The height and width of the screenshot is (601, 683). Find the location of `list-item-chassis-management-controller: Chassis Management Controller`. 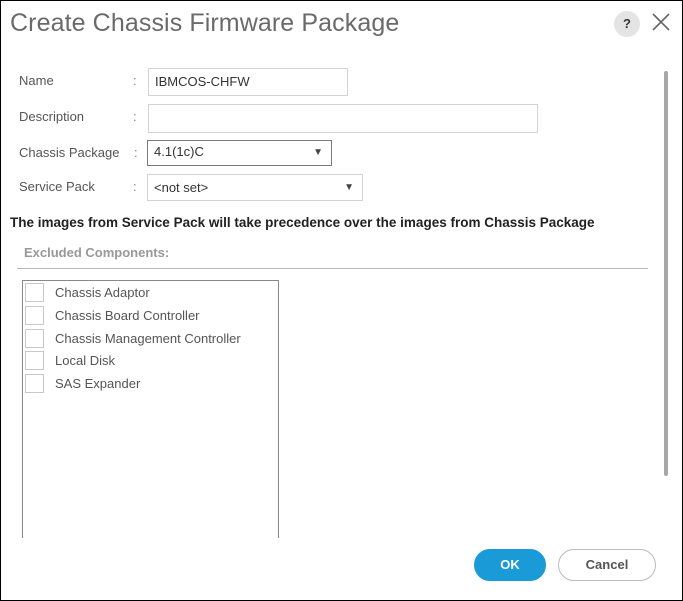

list-item-chassis-management-controller: Chassis Management Controller is located at coordinates (150, 340).